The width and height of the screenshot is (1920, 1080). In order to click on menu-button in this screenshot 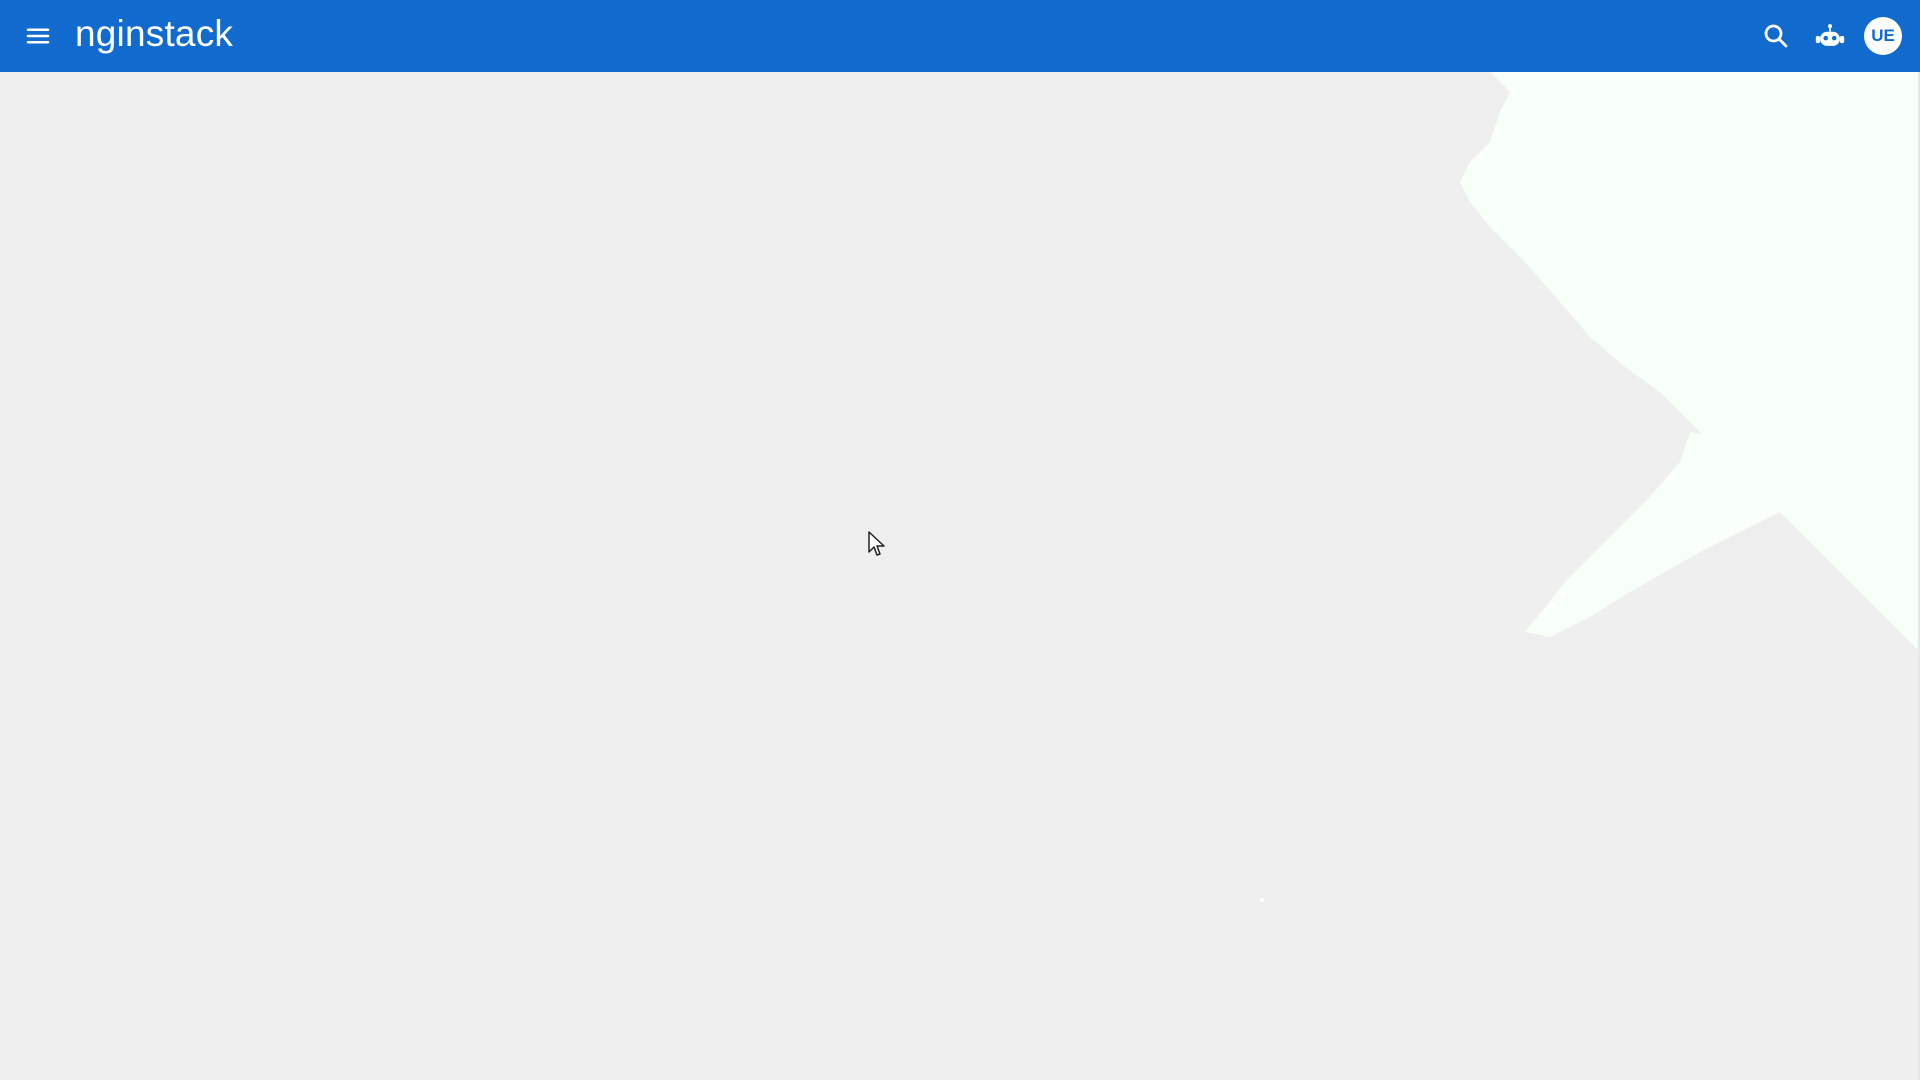, I will do `click(38, 36)`.